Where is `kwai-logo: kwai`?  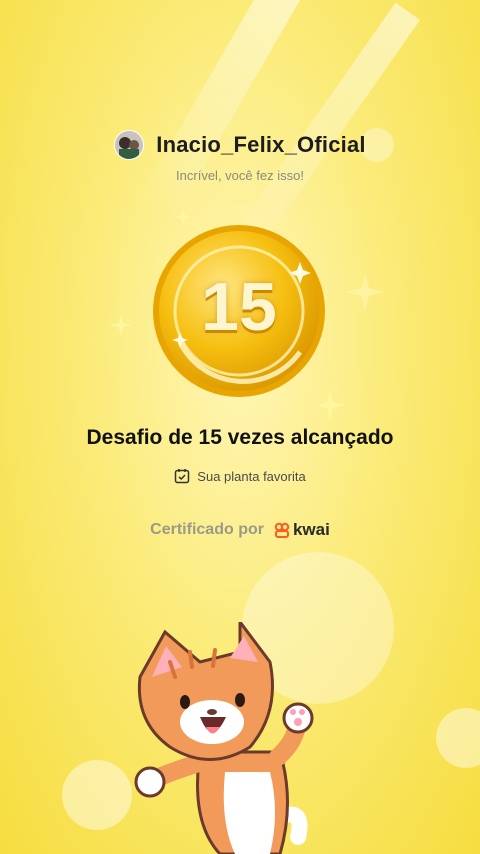
kwai-logo: kwai is located at coordinates (302, 530).